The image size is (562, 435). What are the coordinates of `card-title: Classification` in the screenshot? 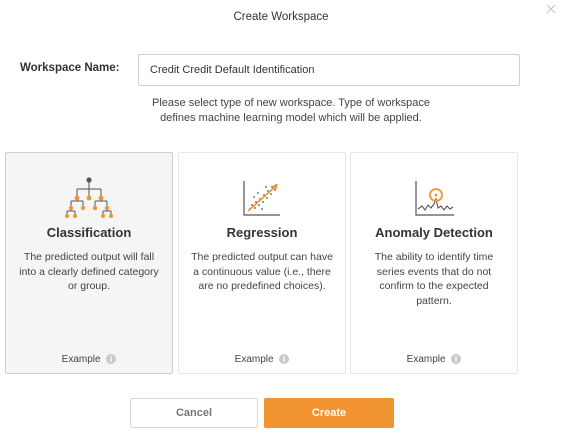 It's located at (89, 232).